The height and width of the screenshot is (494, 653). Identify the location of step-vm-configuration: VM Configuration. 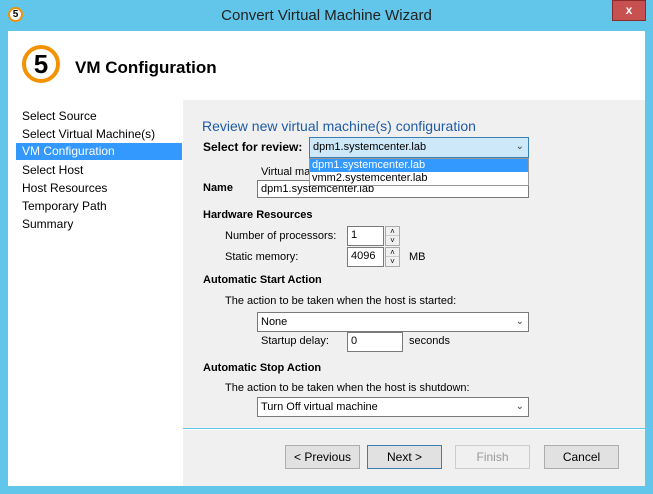
(99, 151).